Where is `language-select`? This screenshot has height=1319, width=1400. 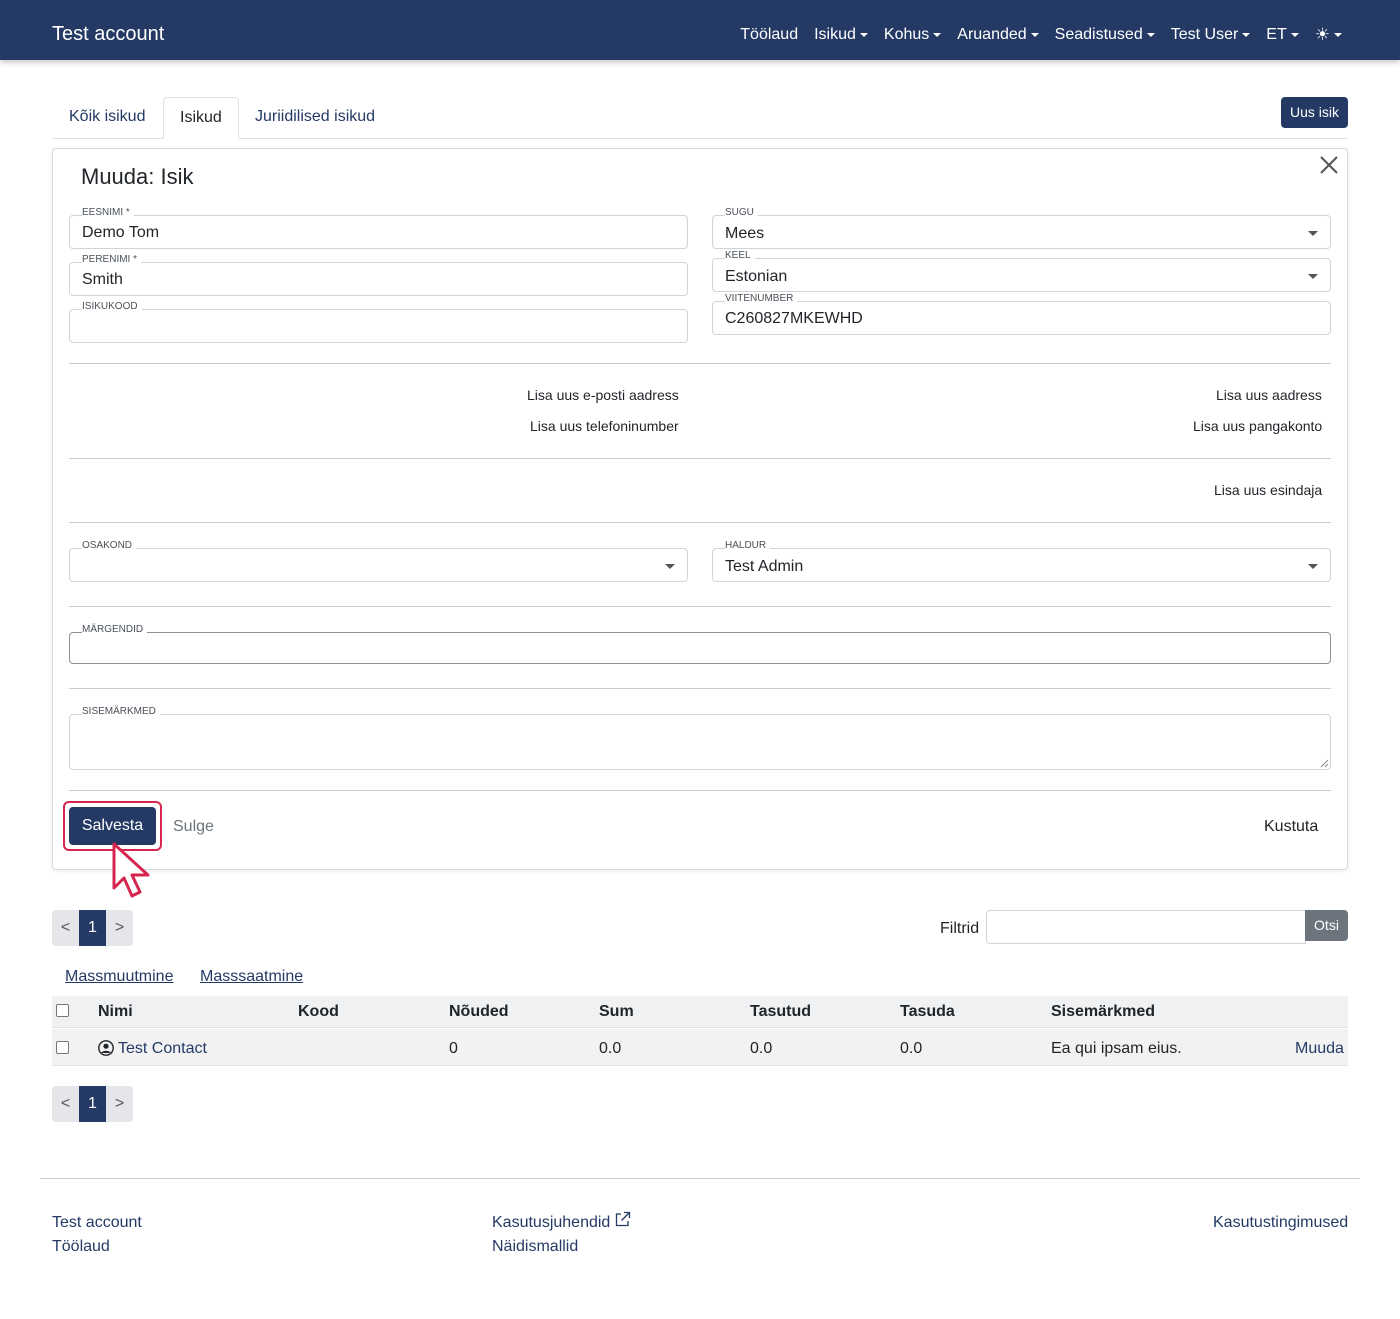
language-select is located at coordinates (1021, 275).